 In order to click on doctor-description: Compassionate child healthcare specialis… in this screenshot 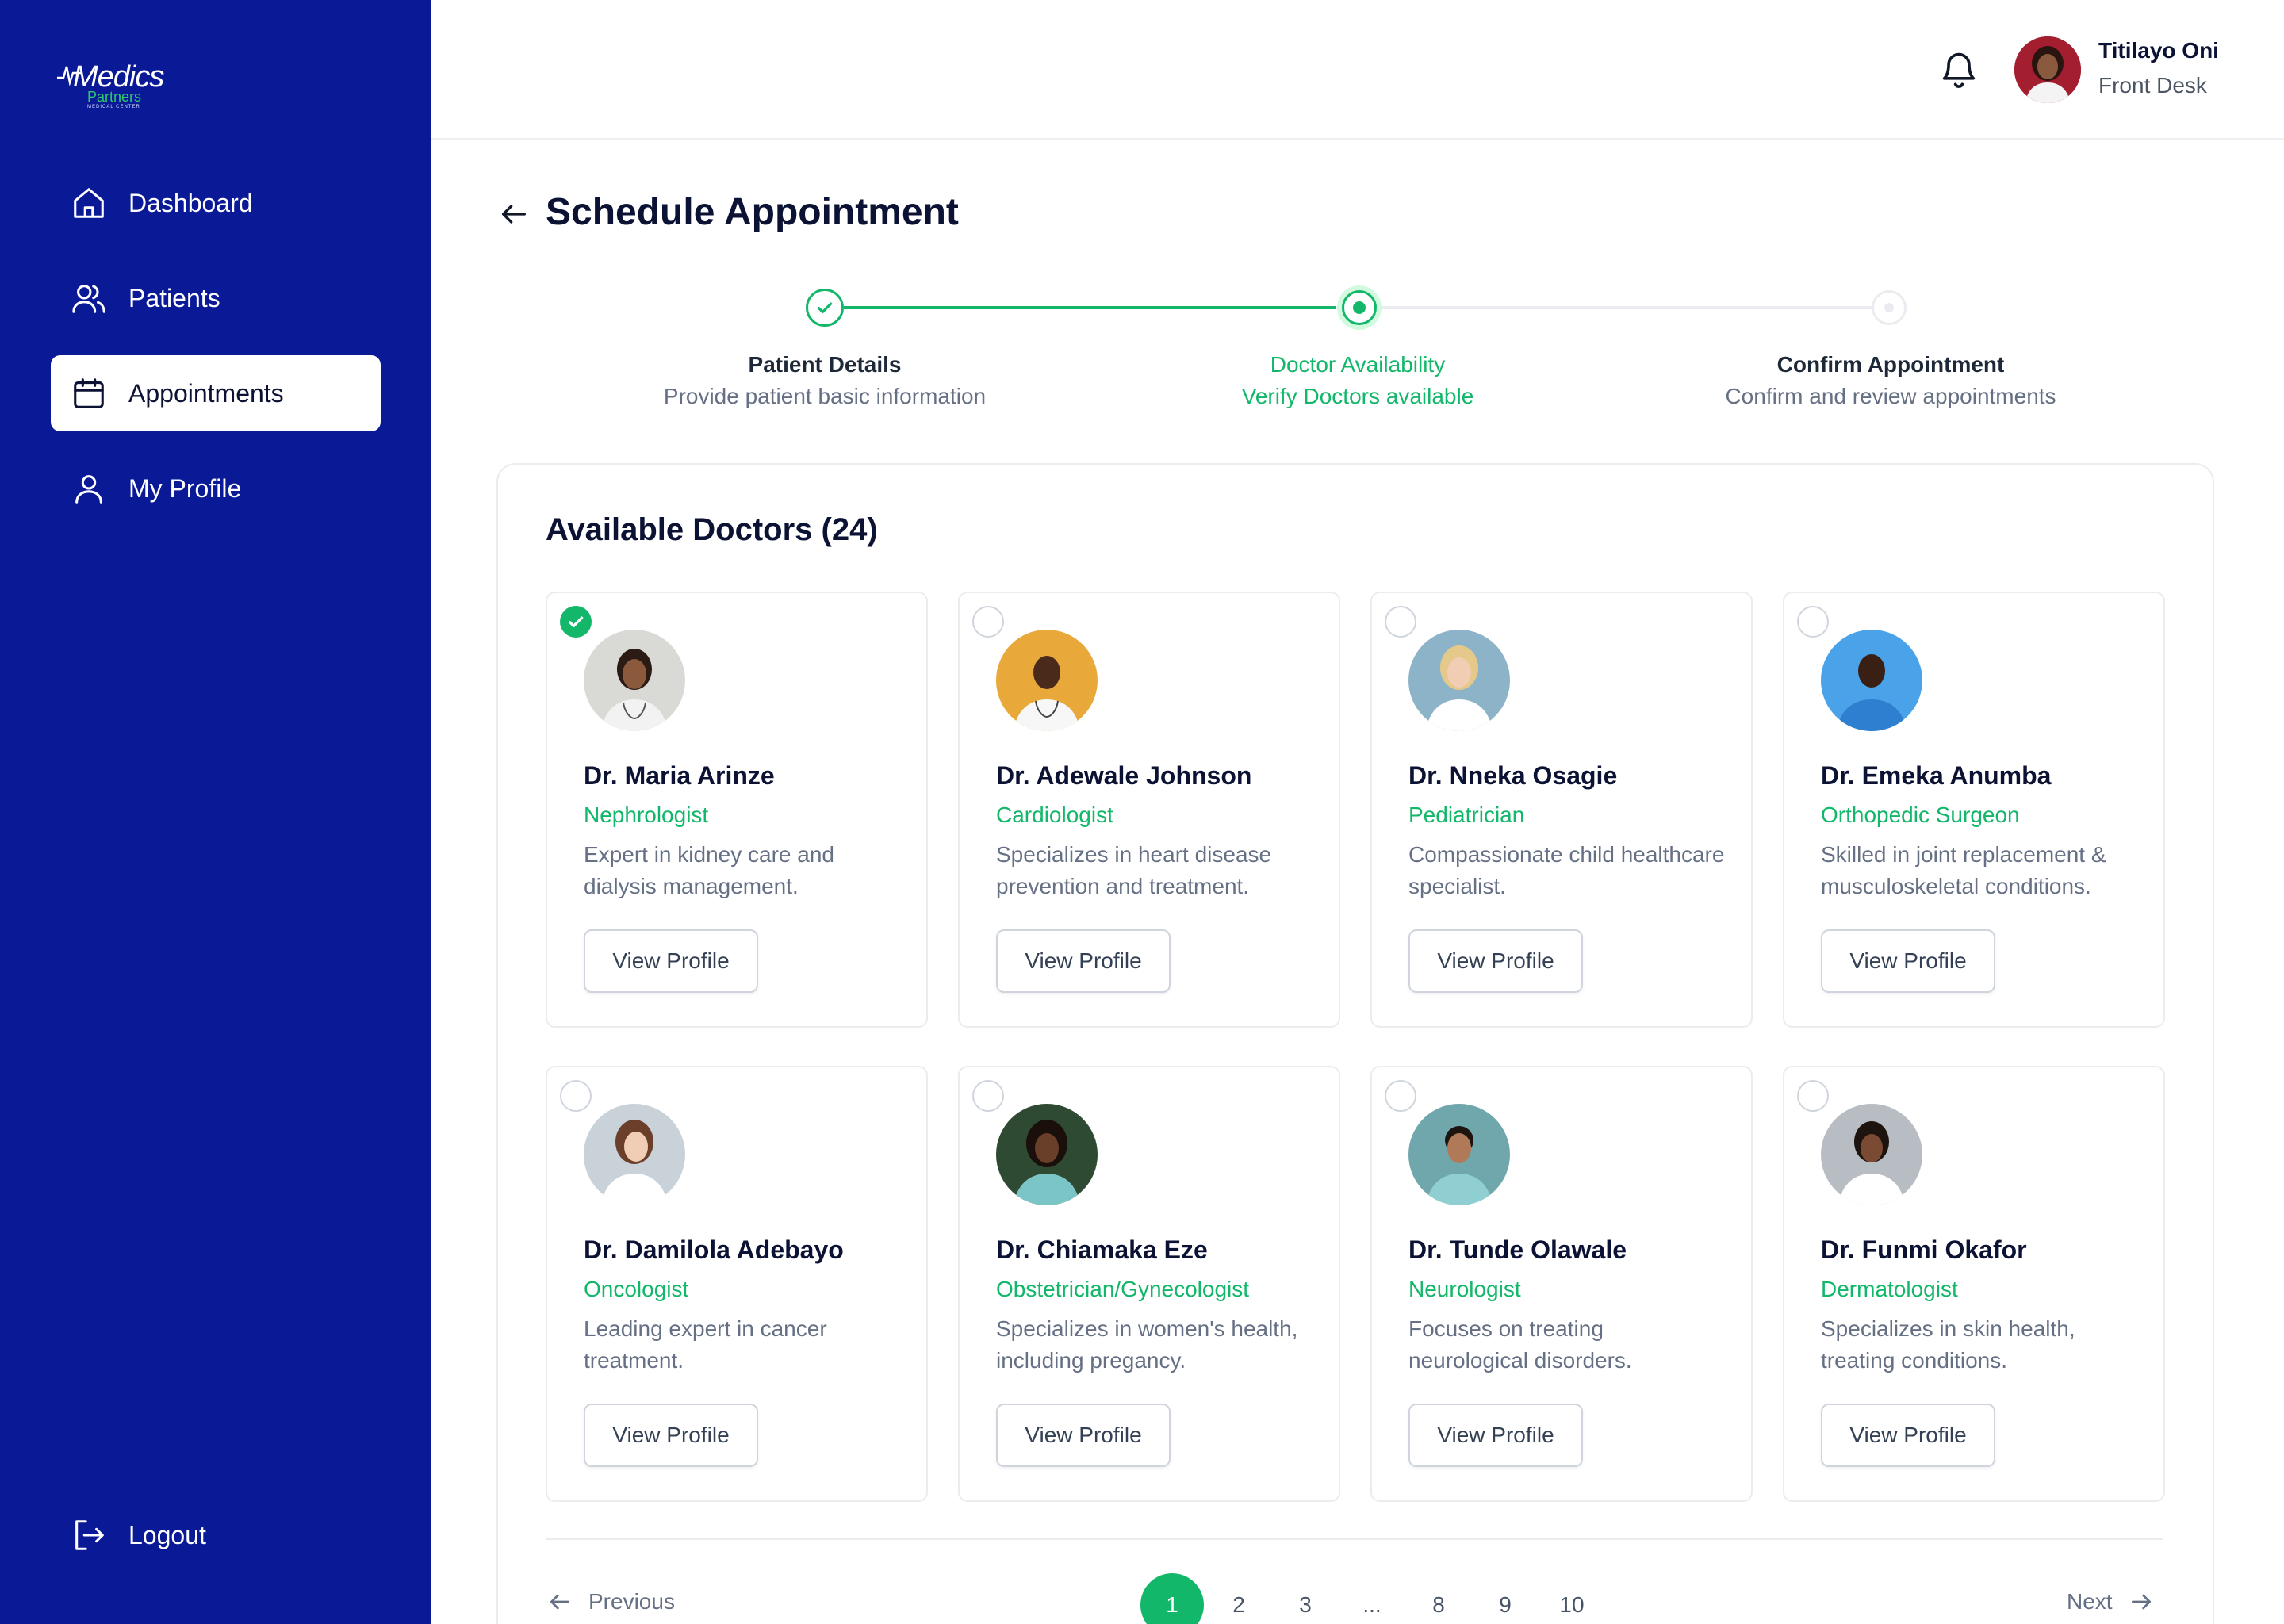, I will do `click(1566, 870)`.